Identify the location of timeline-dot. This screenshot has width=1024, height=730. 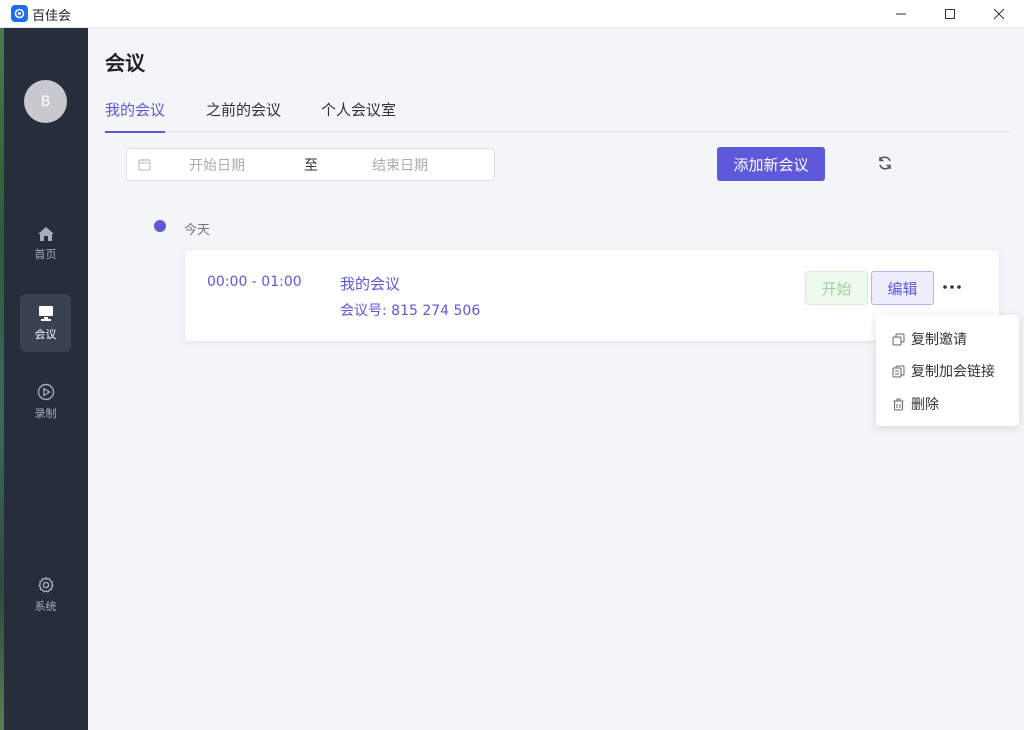
(160, 226).